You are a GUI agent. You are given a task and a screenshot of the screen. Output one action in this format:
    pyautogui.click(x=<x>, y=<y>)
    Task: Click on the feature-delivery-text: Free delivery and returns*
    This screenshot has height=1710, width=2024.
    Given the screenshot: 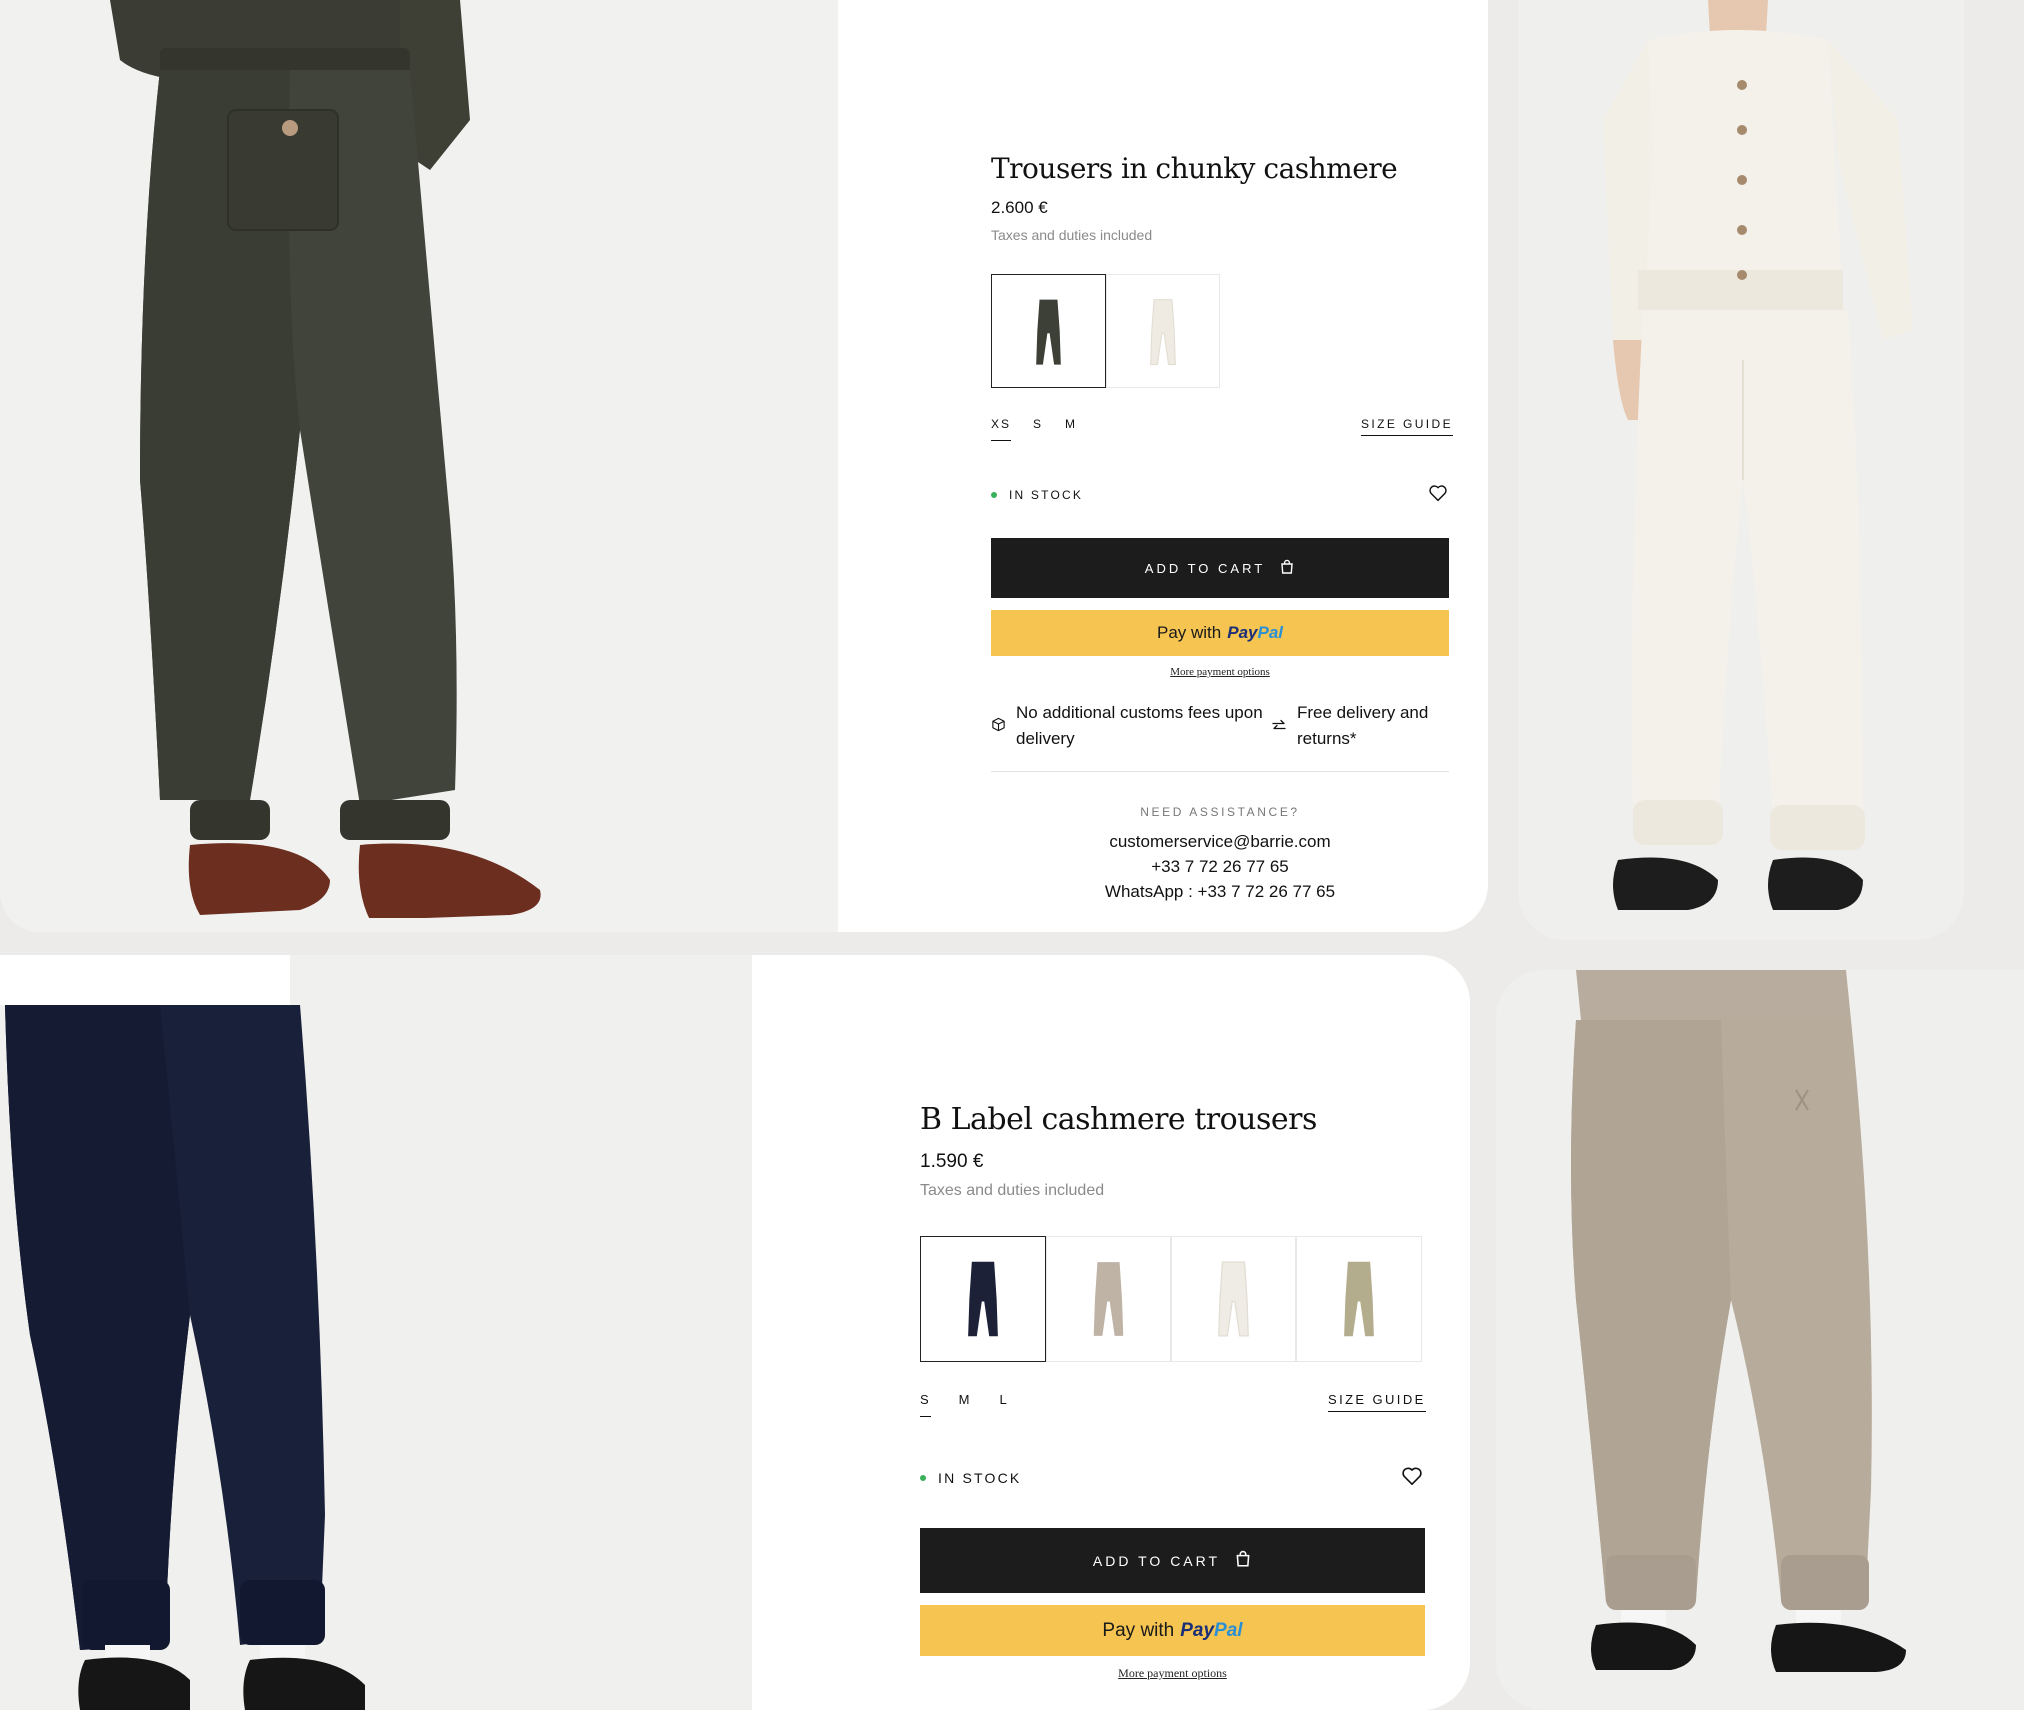 What is the action you would take?
    pyautogui.click(x=1363, y=725)
    